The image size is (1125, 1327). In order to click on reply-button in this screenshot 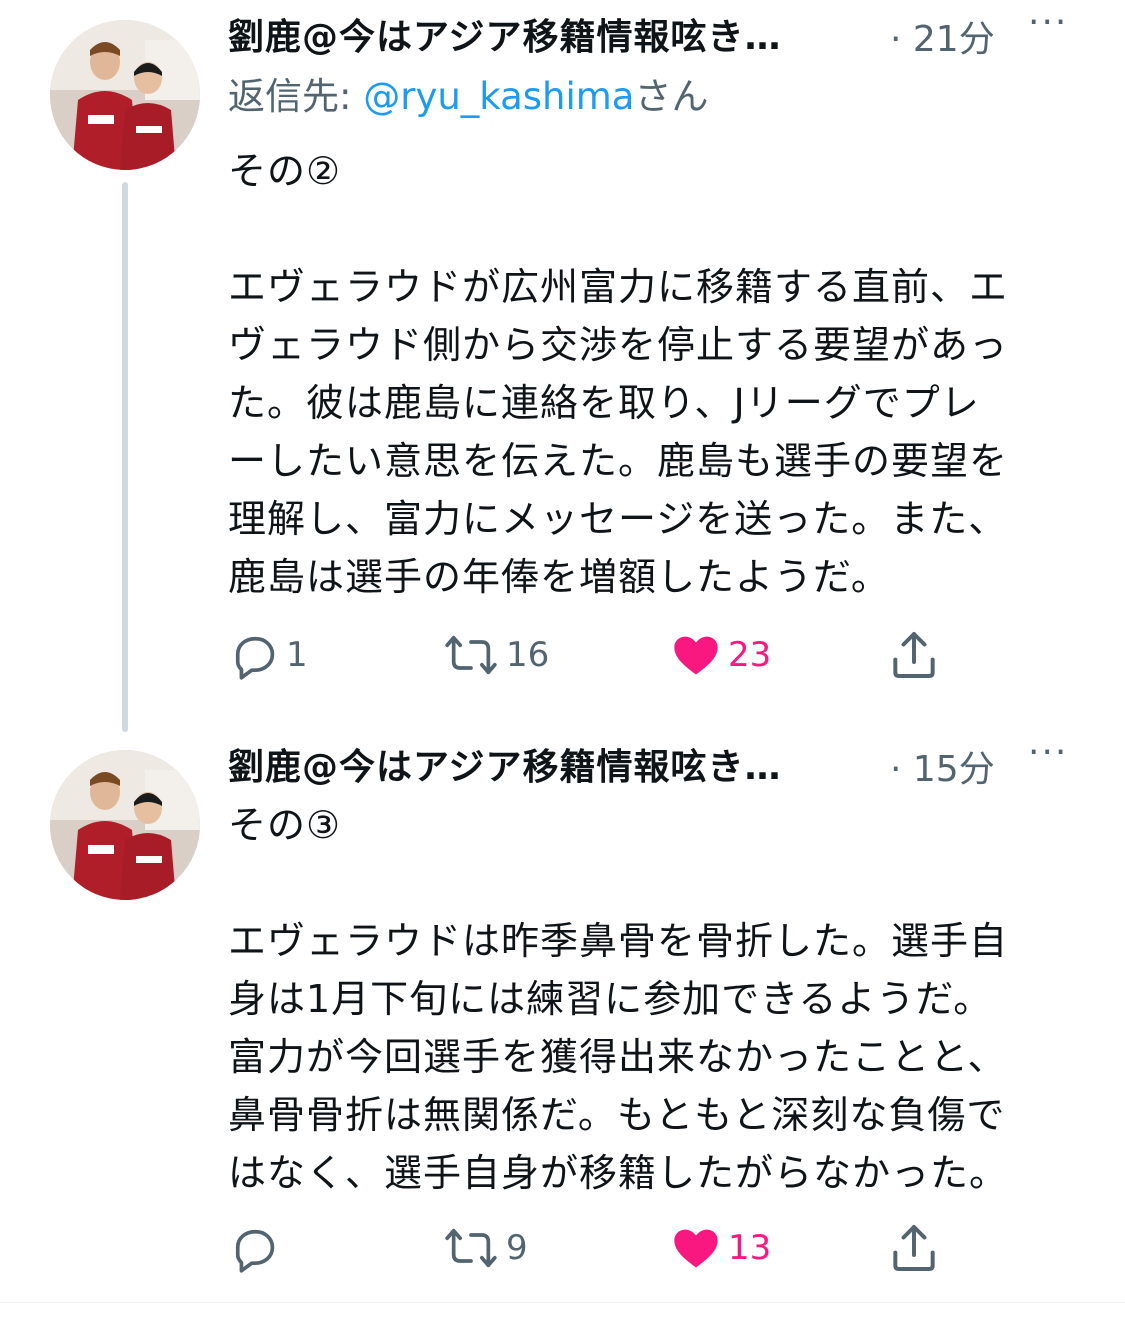, I will do `click(257, 1248)`.